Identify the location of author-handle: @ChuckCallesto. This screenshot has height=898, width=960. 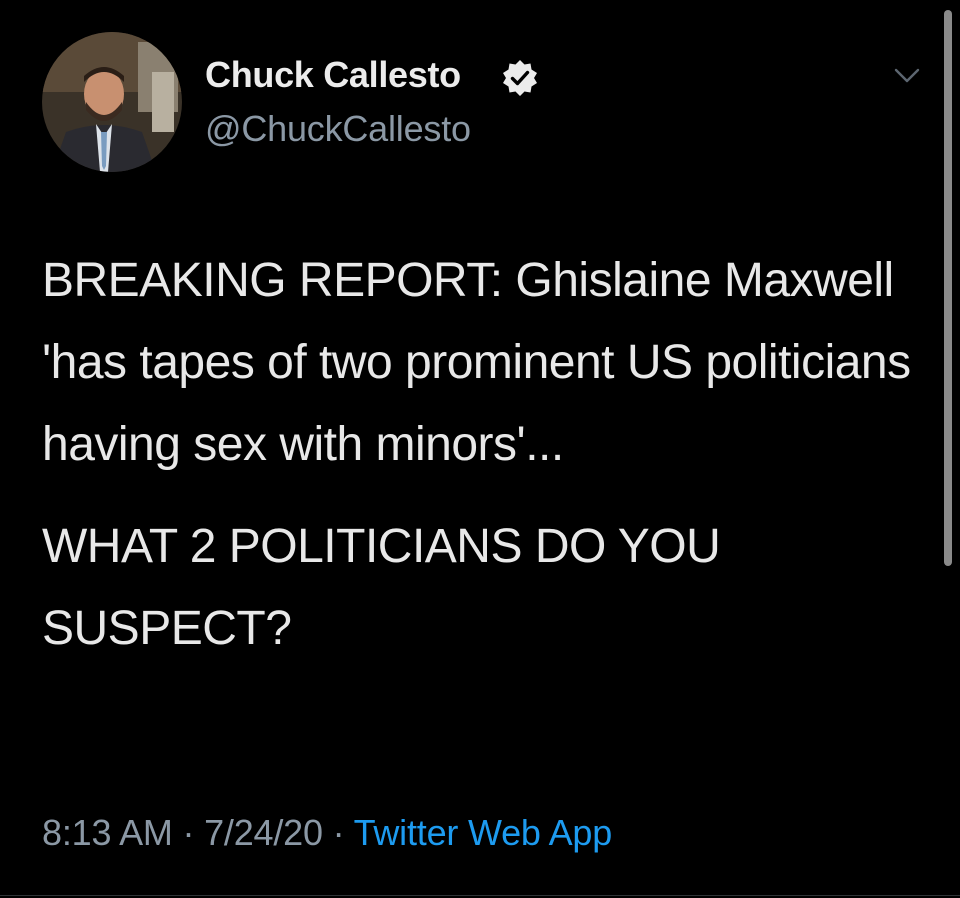
(338, 129).